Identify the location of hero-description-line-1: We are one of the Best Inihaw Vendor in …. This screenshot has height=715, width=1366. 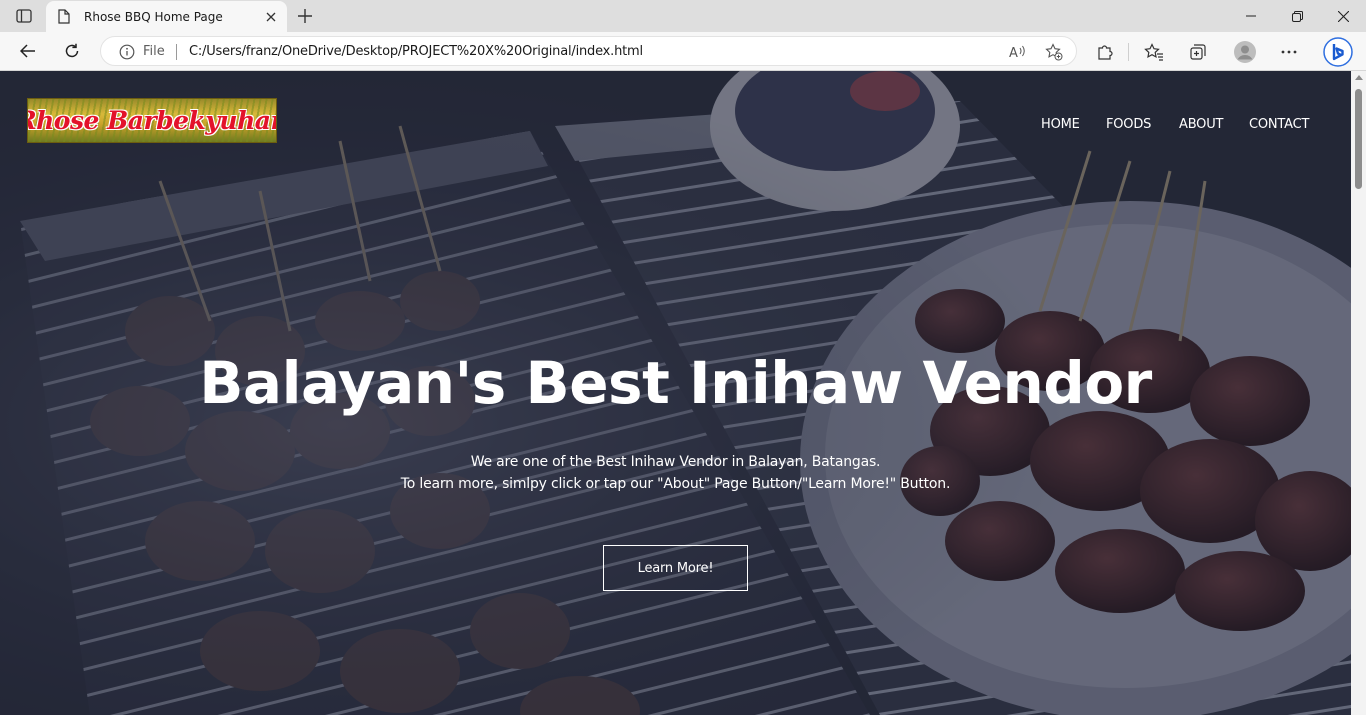
(675, 462).